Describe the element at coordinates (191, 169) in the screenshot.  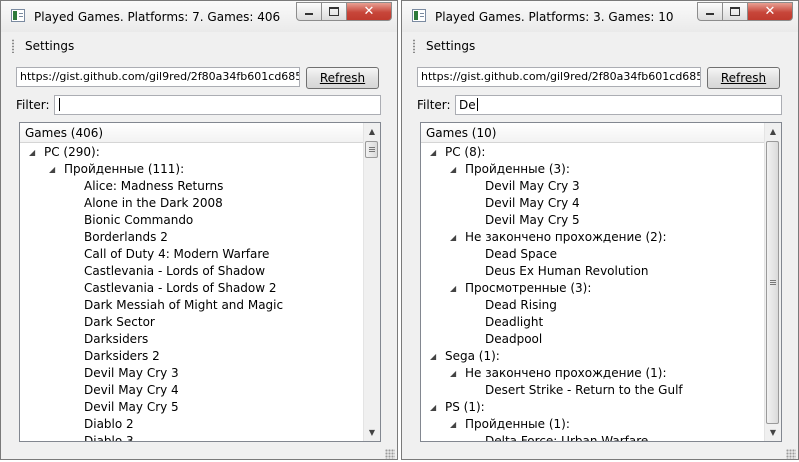
I see `tree-group: ◢ Пройденные (111):` at that location.